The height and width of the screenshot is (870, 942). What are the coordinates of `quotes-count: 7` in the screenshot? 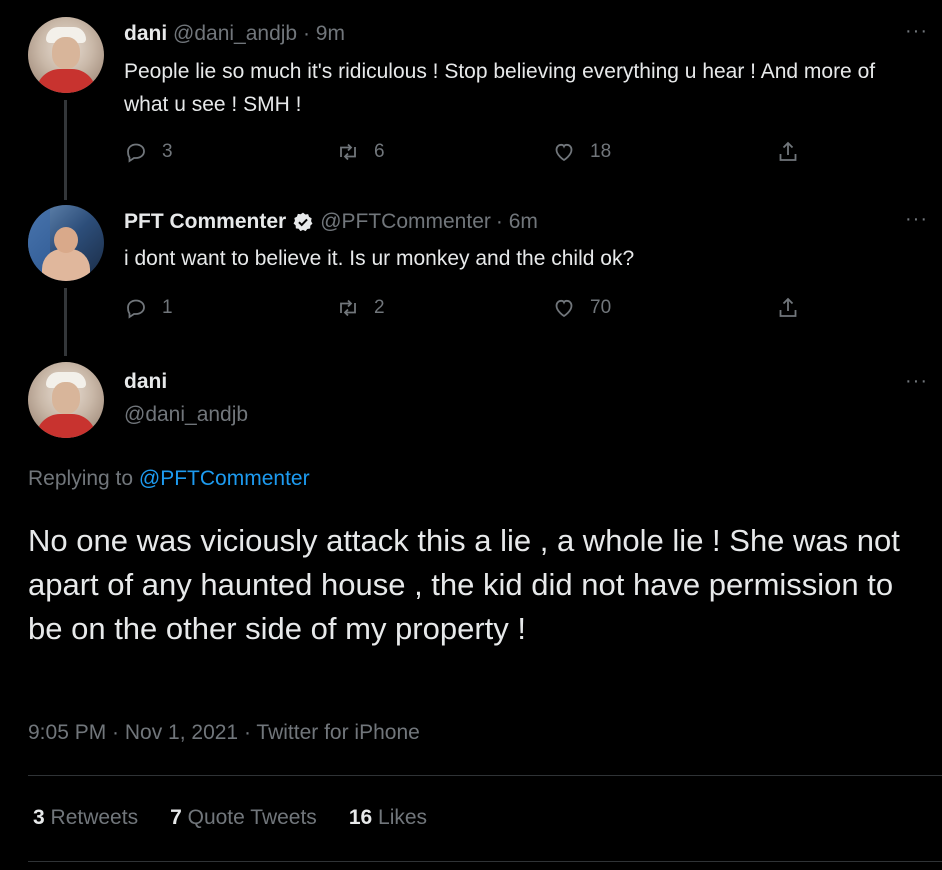 It's located at (176, 817).